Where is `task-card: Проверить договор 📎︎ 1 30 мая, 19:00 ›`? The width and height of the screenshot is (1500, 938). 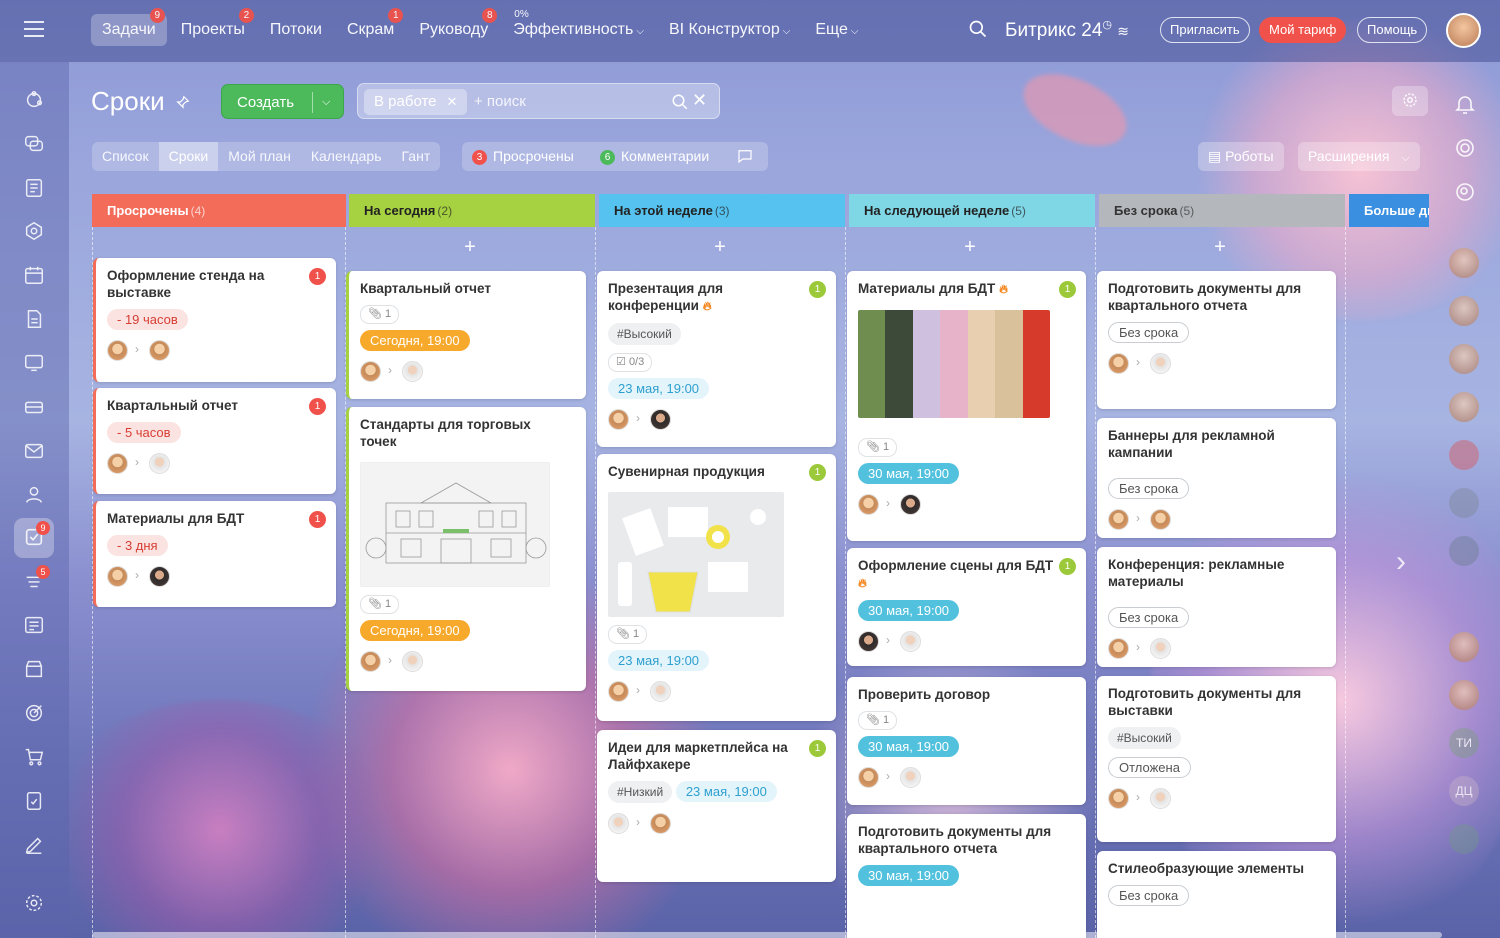
task-card: Проверить договор 📎︎ 1 30 мая, 19:00 › is located at coordinates (966, 741).